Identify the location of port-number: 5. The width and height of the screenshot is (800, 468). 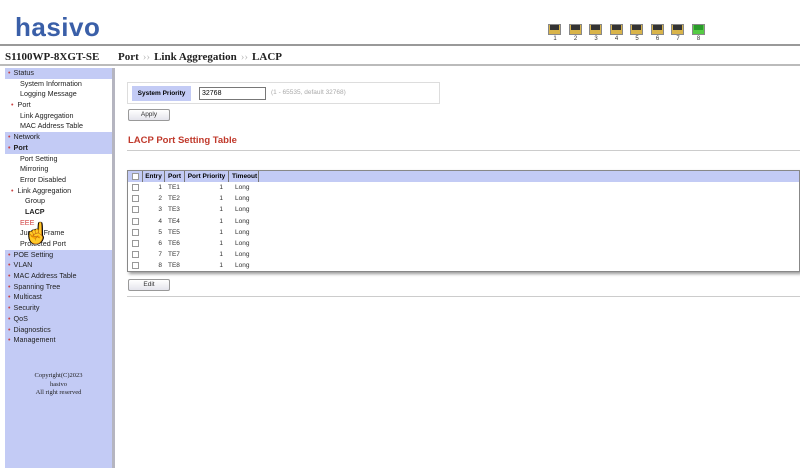
(637, 39).